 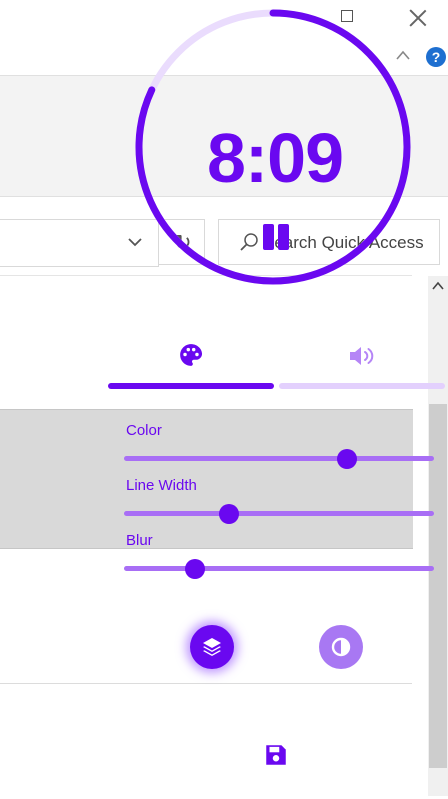 What do you see at coordinates (403, 55) in the screenshot?
I see `chevron-up-icon` at bounding box center [403, 55].